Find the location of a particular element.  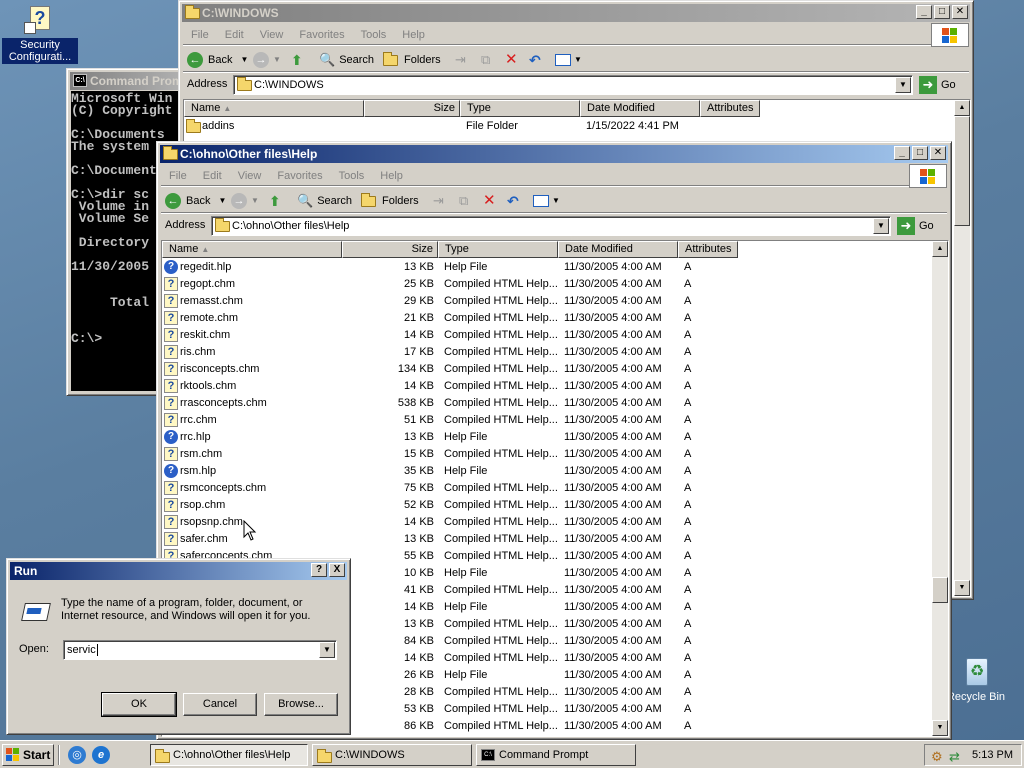

title-bar: C:\ohno\Other files\Help _ □ ✕ is located at coordinates (554, 154).